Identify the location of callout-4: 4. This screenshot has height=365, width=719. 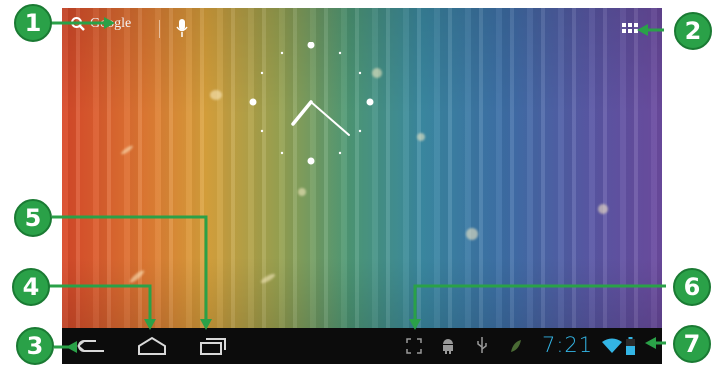
(31, 287).